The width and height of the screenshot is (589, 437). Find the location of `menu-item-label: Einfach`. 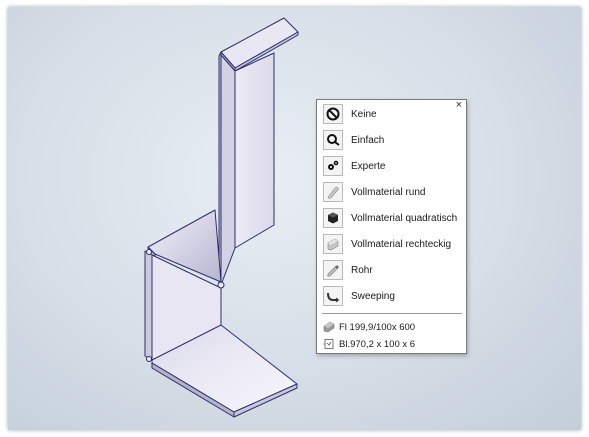

menu-item-label: Einfach is located at coordinates (368, 140).